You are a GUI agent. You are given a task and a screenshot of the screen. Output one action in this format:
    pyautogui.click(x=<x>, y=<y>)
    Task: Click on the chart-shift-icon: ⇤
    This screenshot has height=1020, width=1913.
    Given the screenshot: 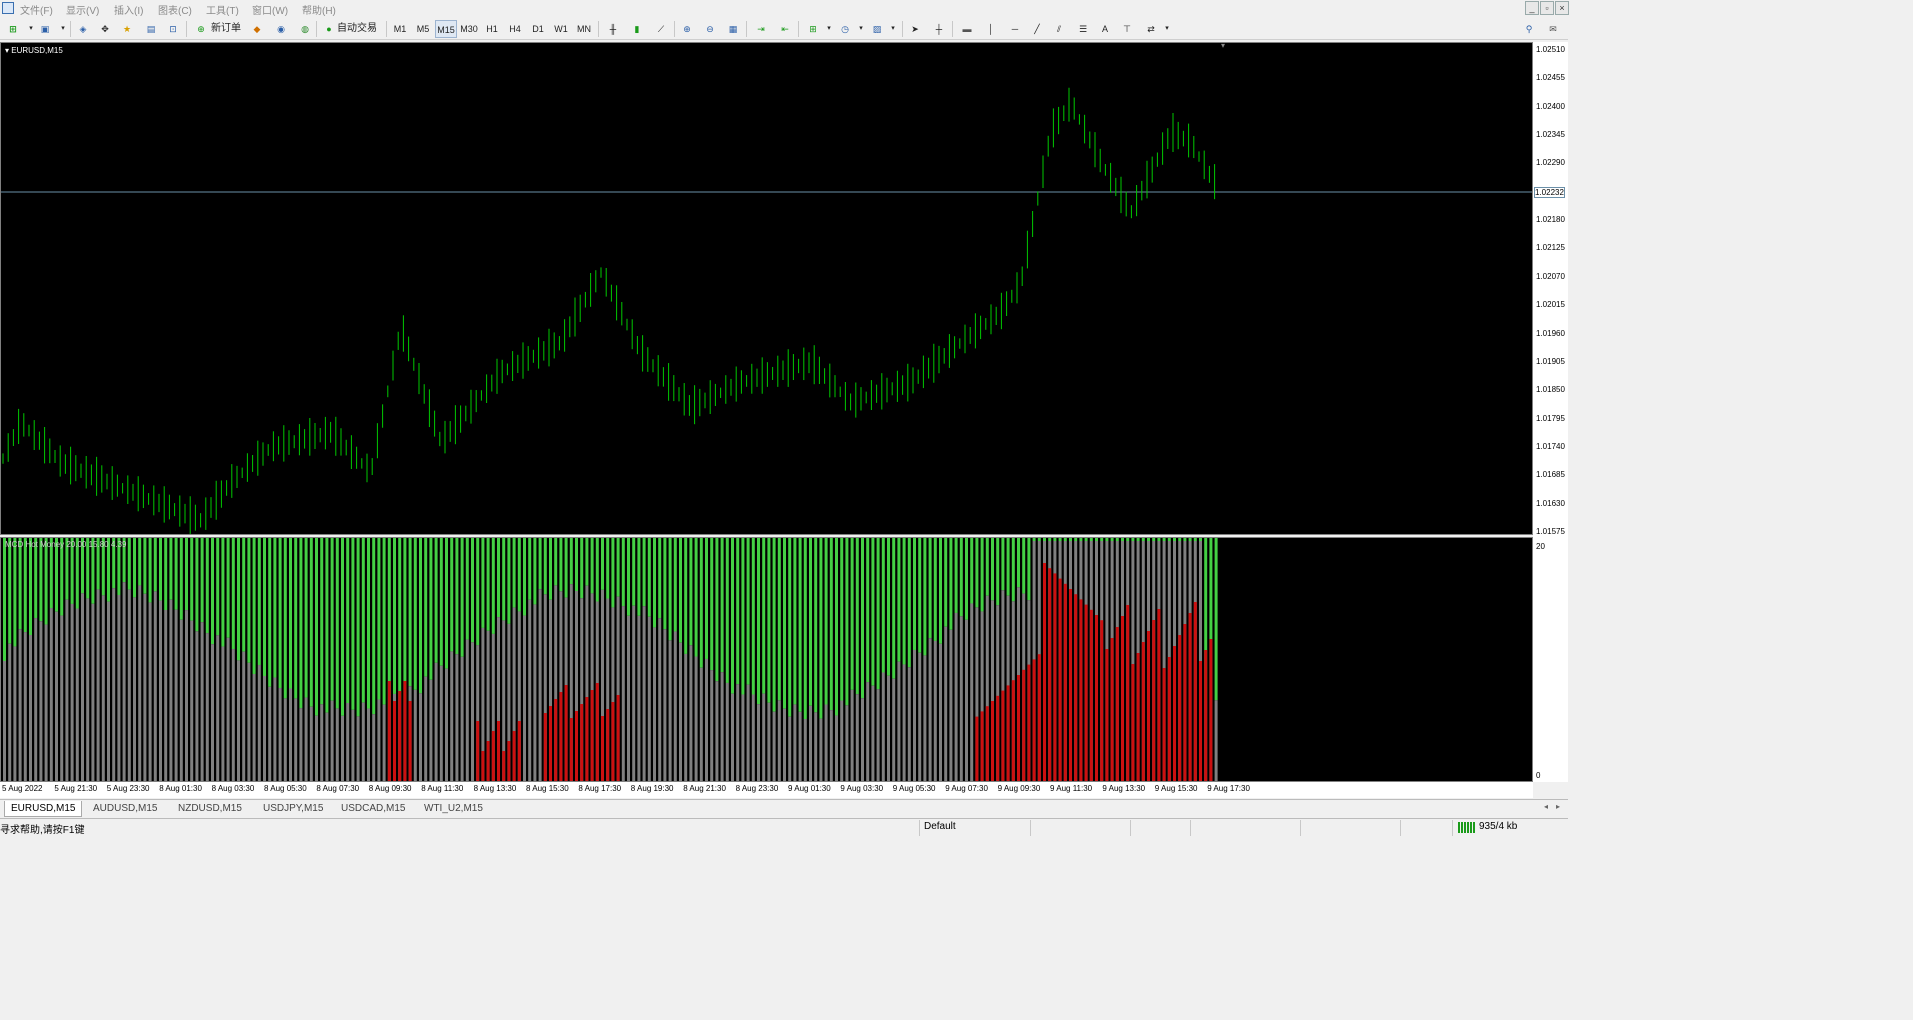 What is the action you would take?
    pyautogui.click(x=785, y=29)
    